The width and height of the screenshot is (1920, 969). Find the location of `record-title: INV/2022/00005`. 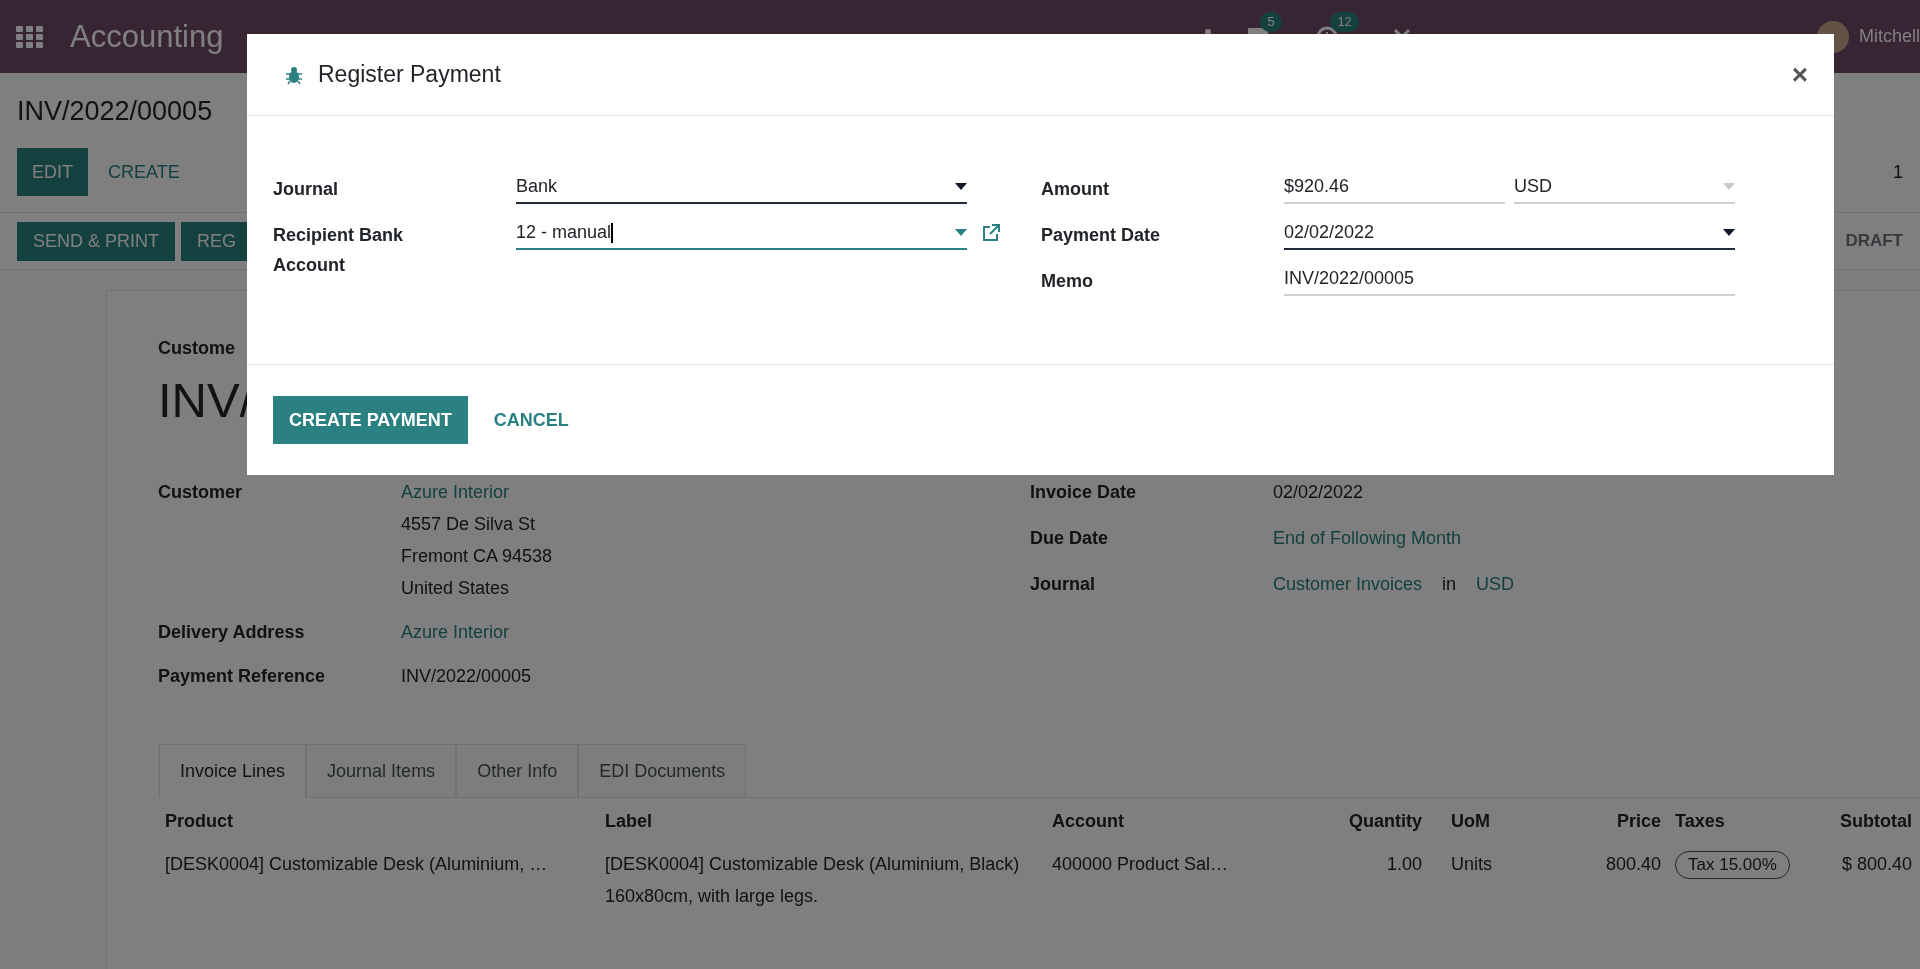

record-title: INV/2022/00005 is located at coordinates (115, 111).